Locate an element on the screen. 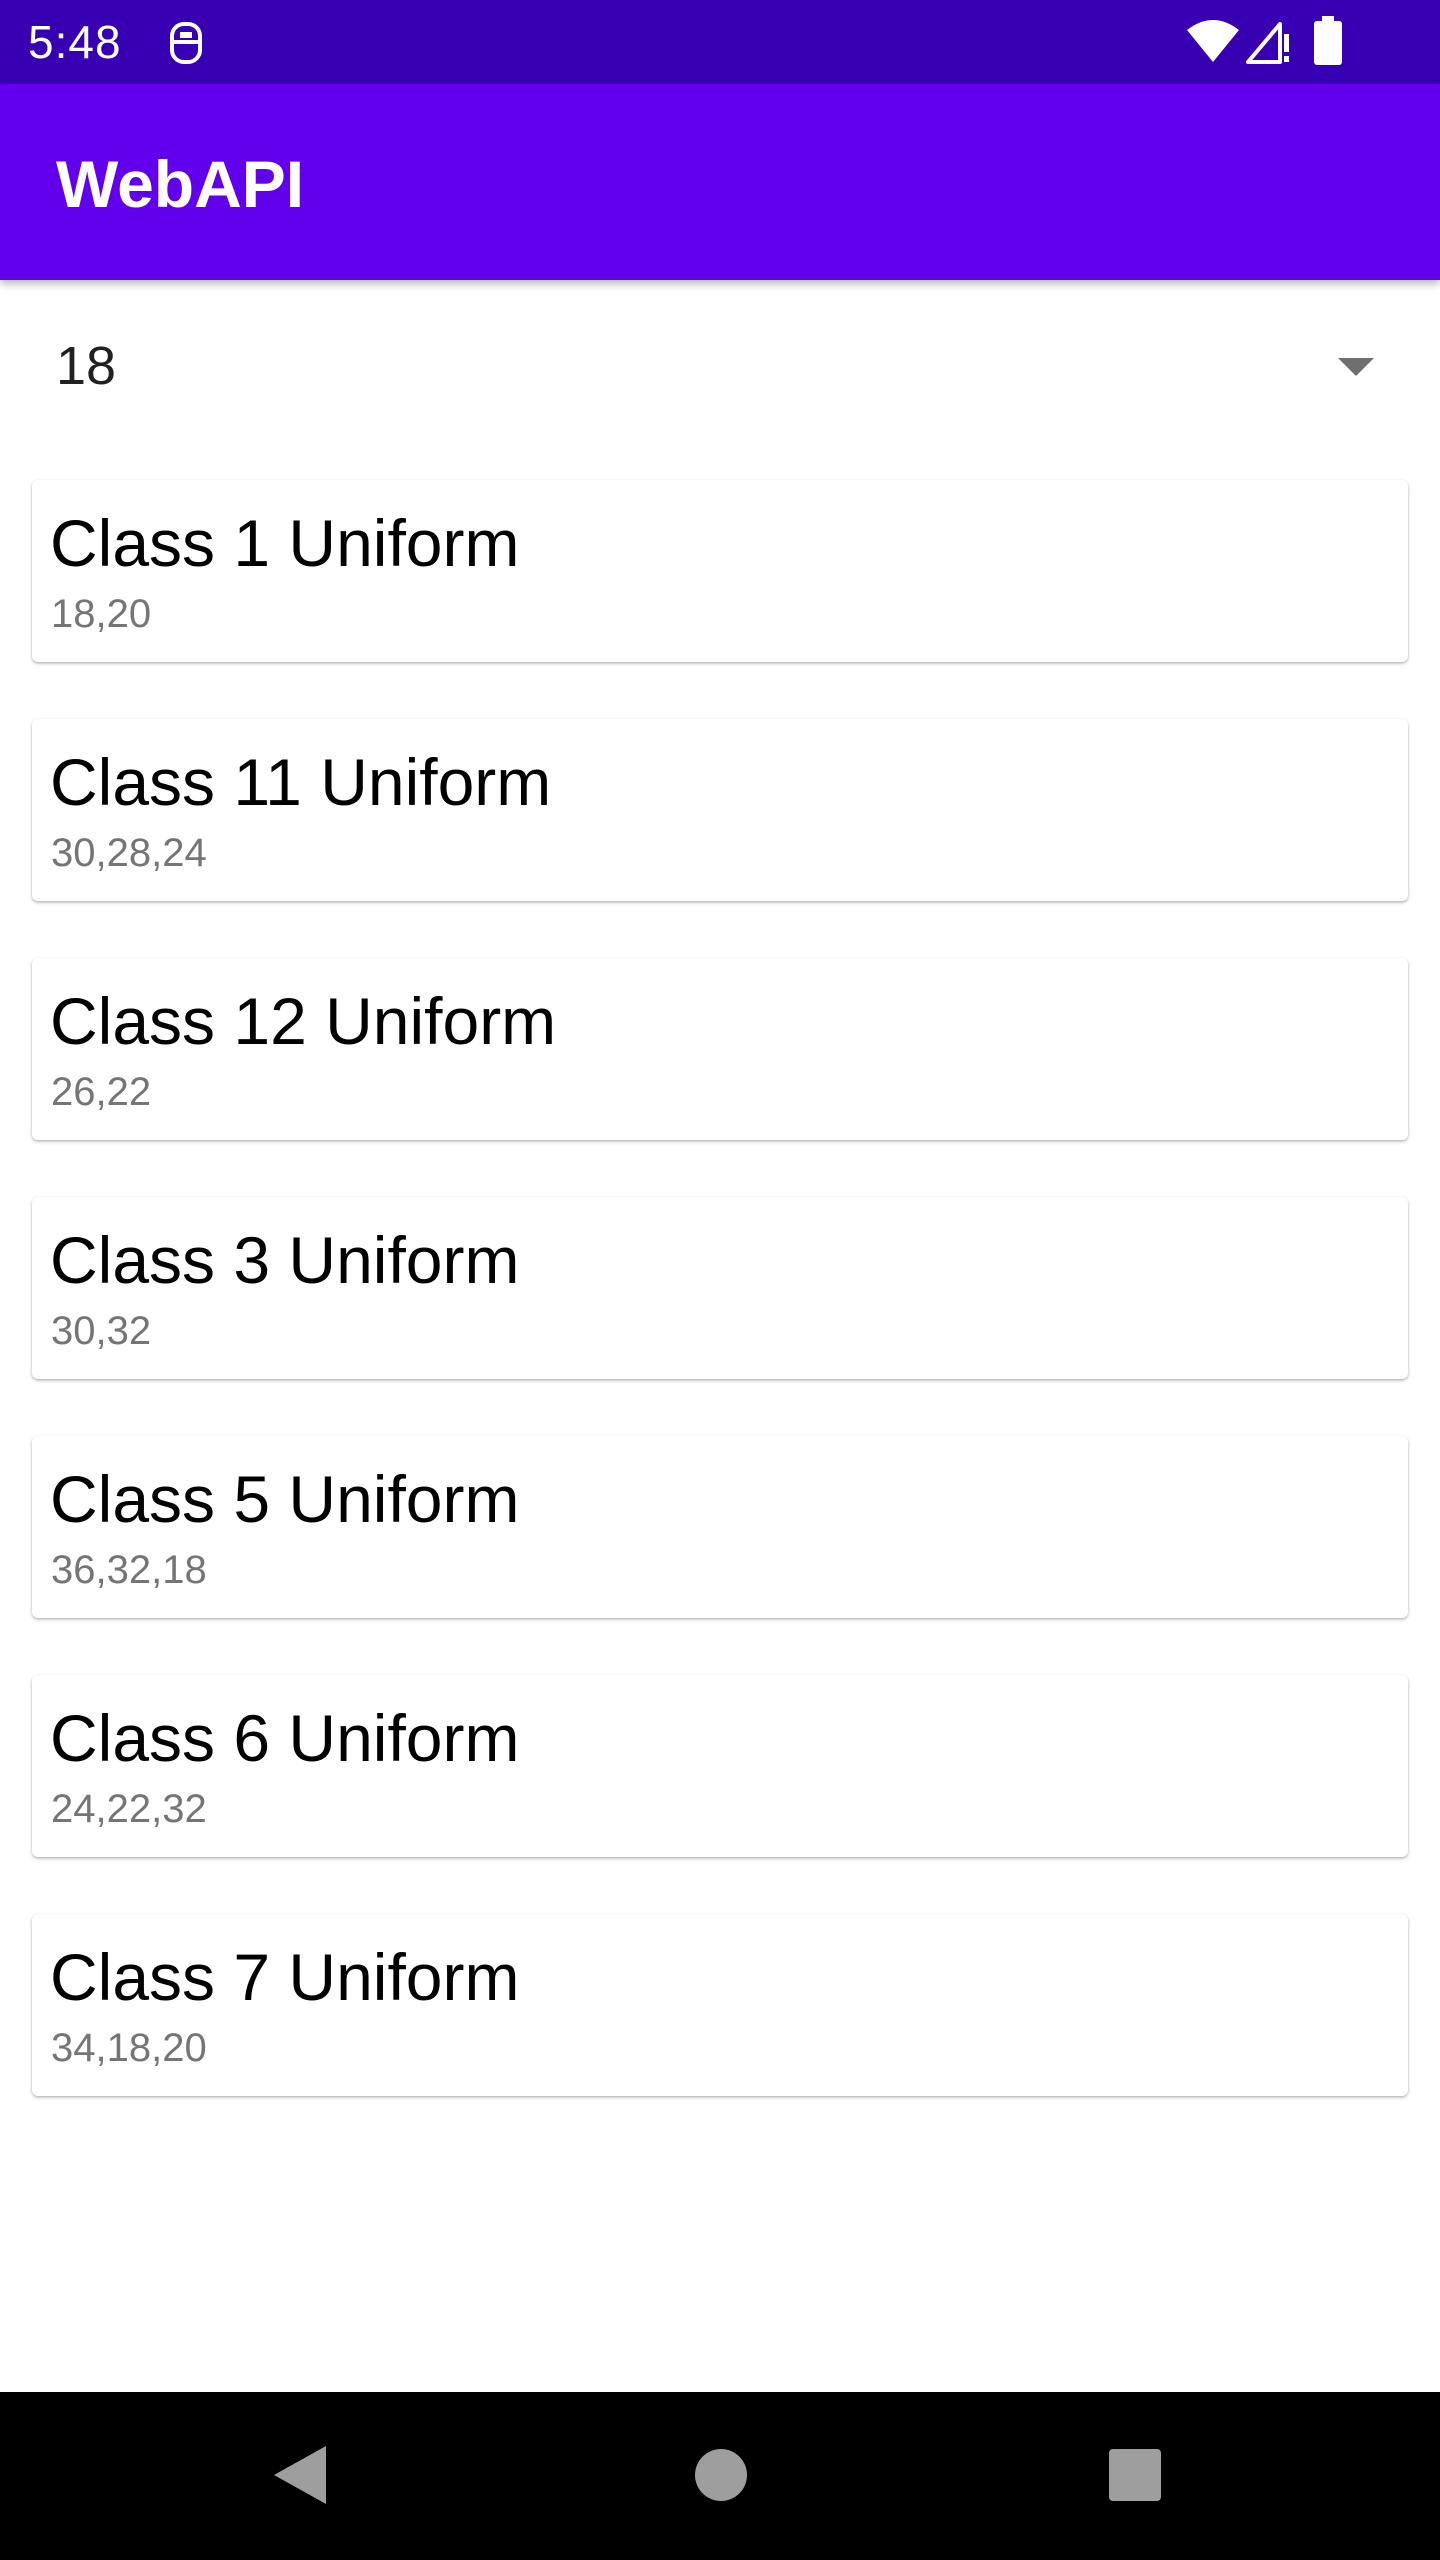 The image size is (1440, 2560). size-spinner: 18 is located at coordinates (720, 367).